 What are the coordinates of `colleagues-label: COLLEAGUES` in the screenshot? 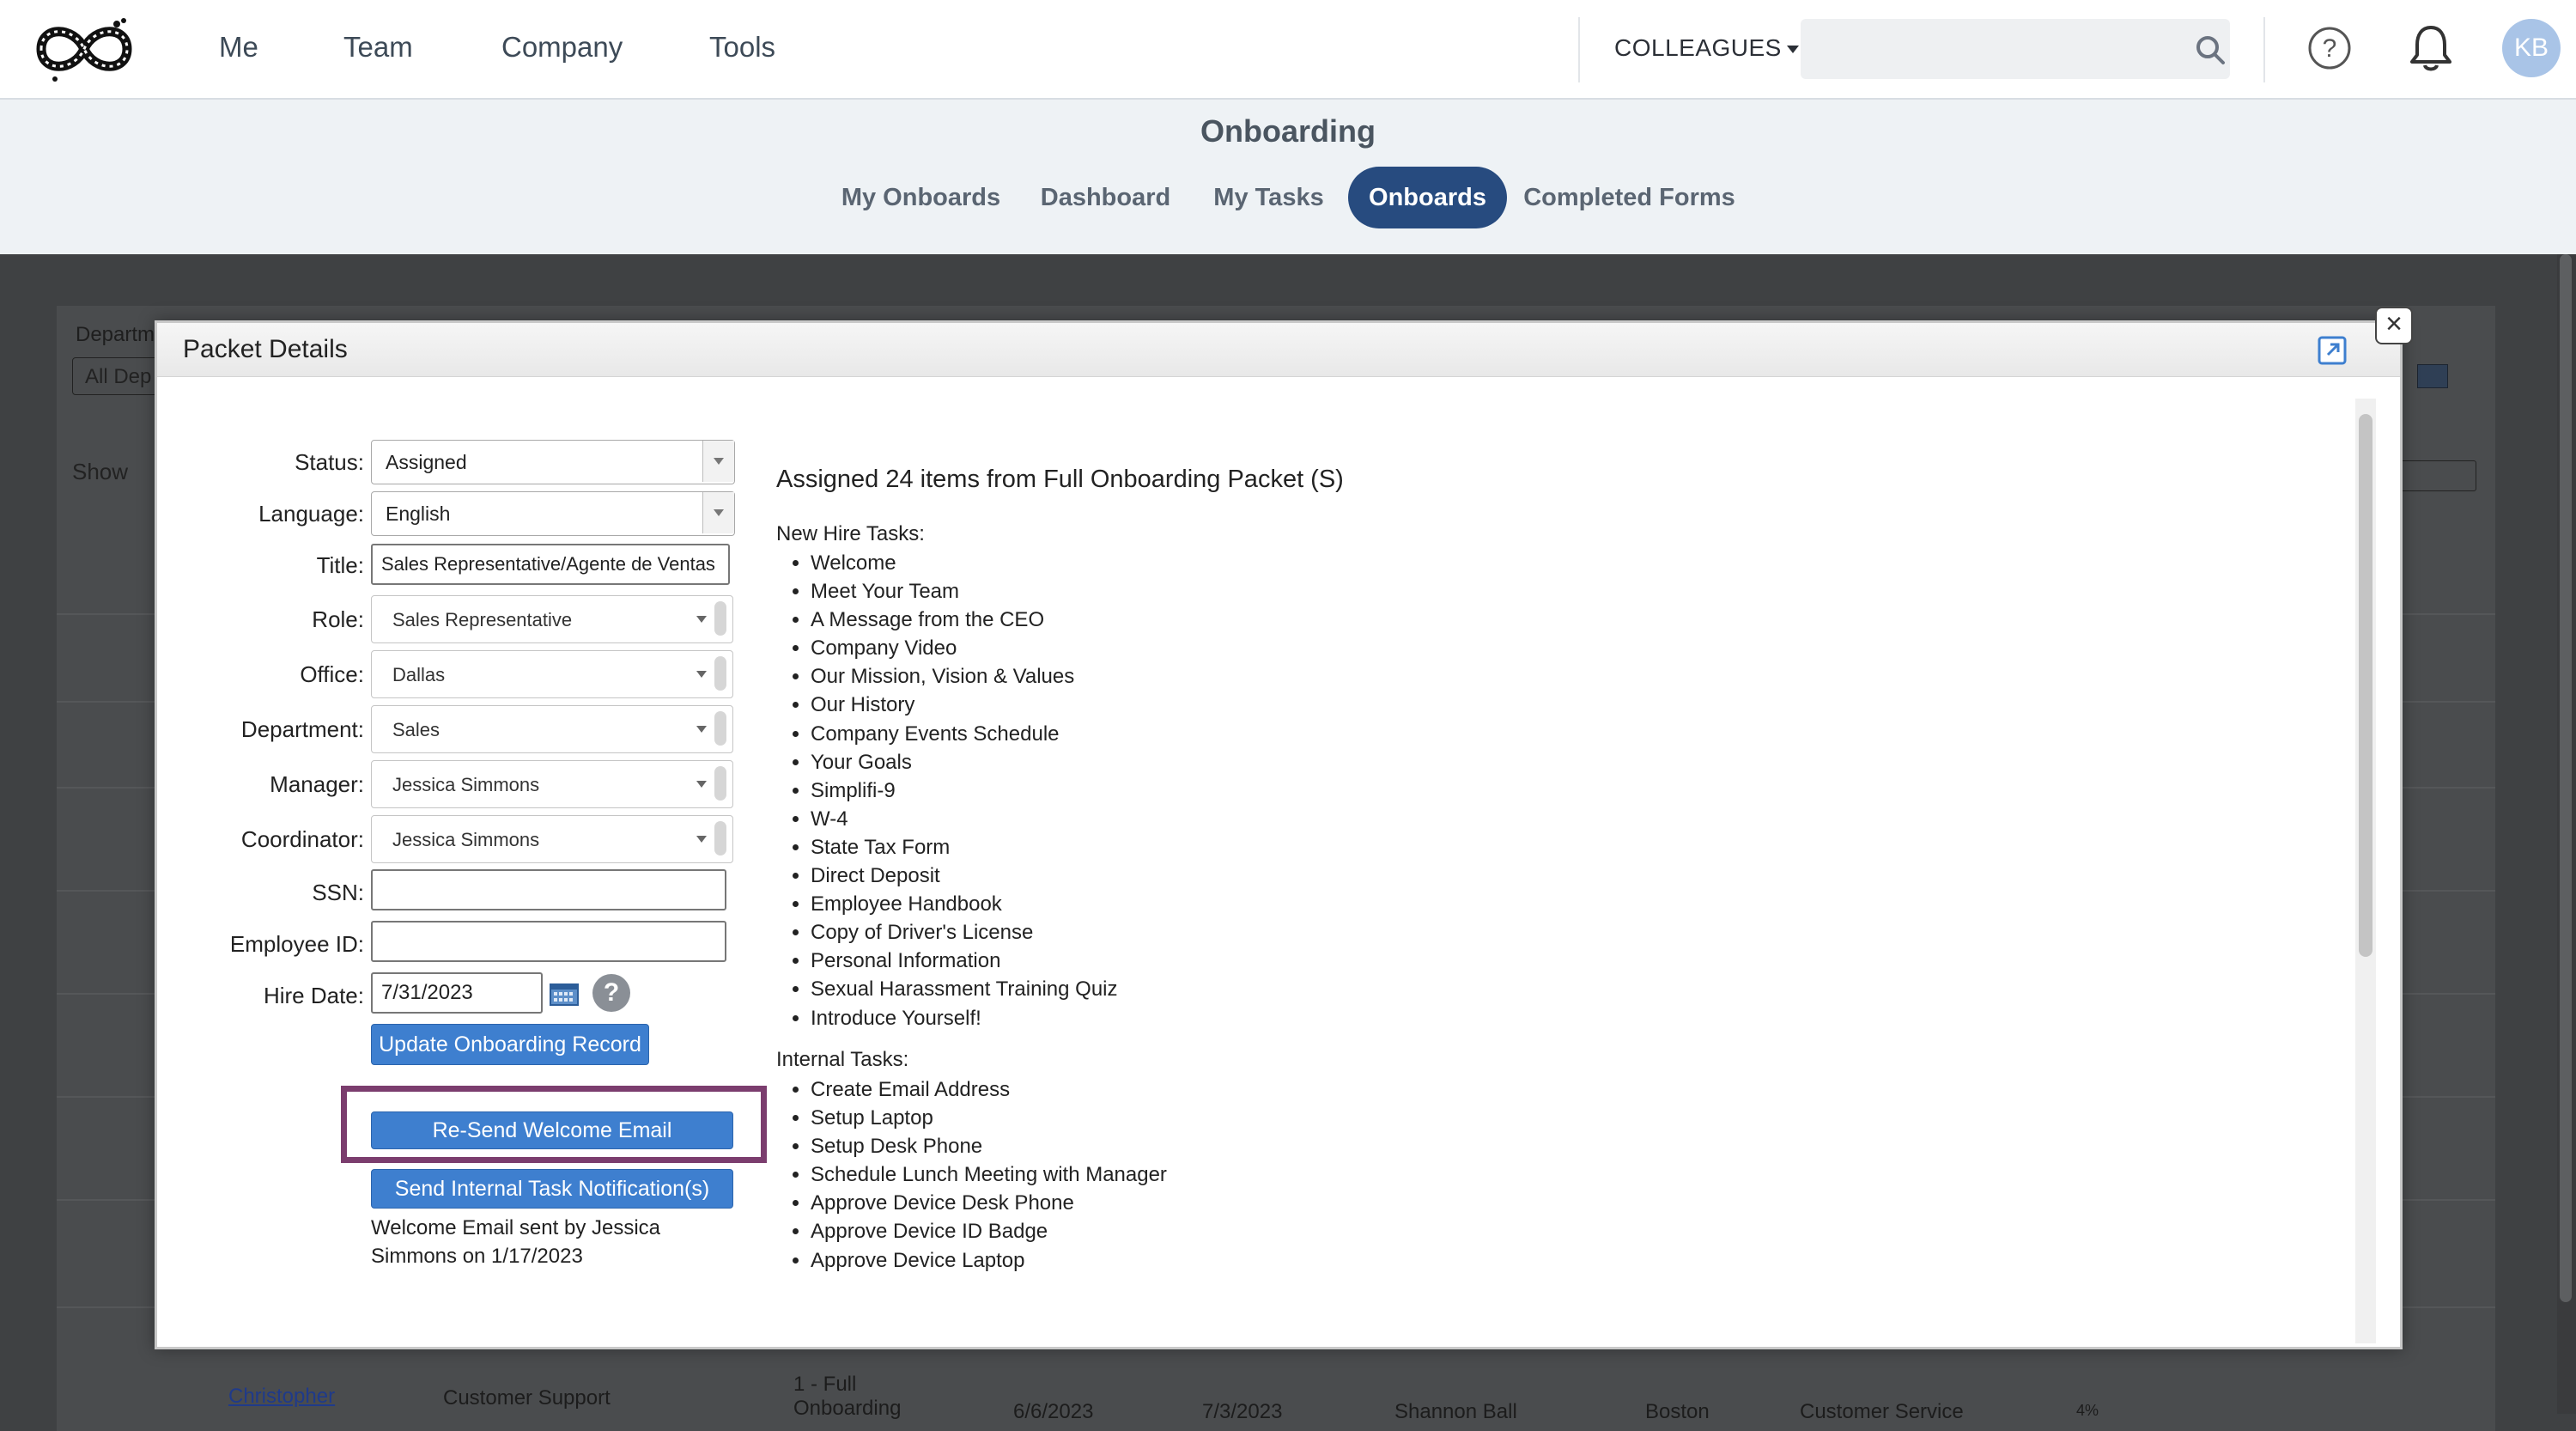 It's located at (1698, 47).